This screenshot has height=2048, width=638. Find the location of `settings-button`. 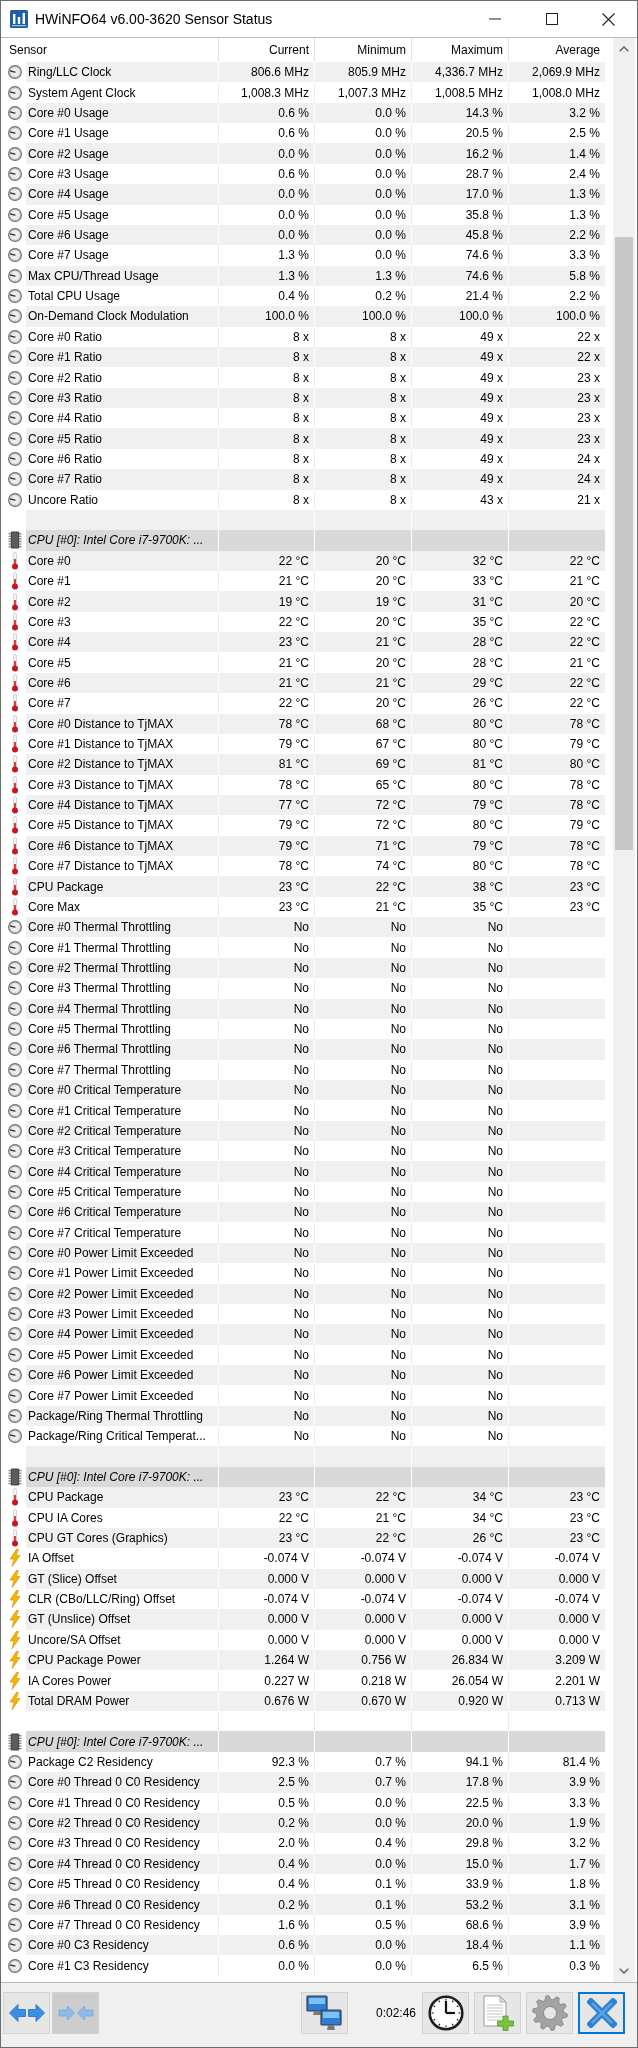

settings-button is located at coordinates (549, 2013).